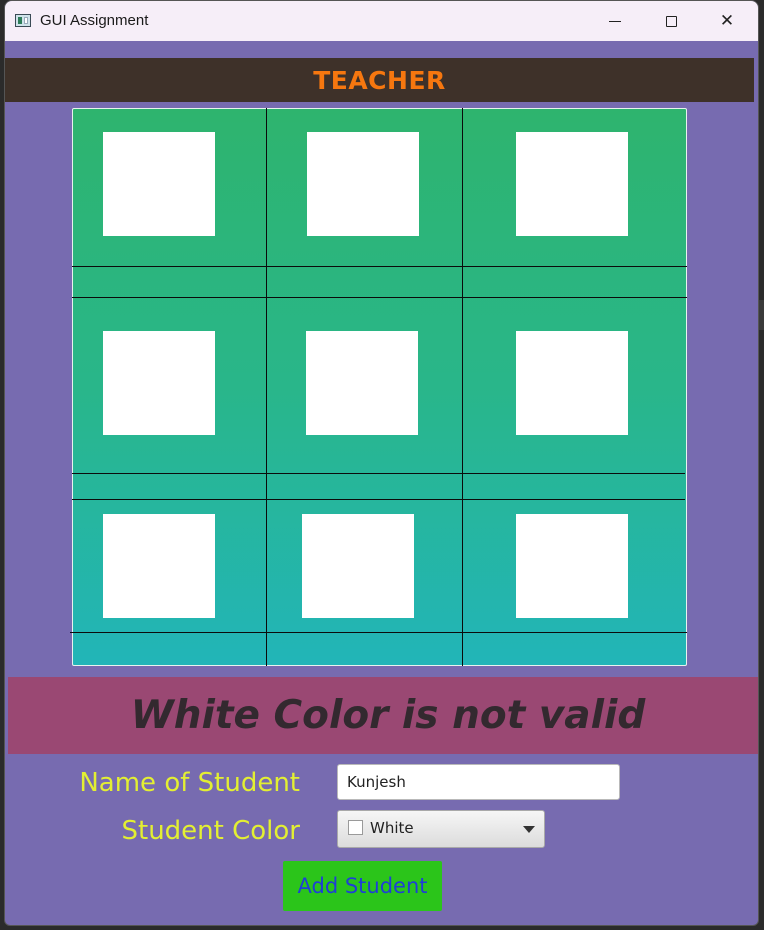 The width and height of the screenshot is (764, 930). What do you see at coordinates (363, 184) in the screenshot?
I see `grid-cell-r1c2` at bounding box center [363, 184].